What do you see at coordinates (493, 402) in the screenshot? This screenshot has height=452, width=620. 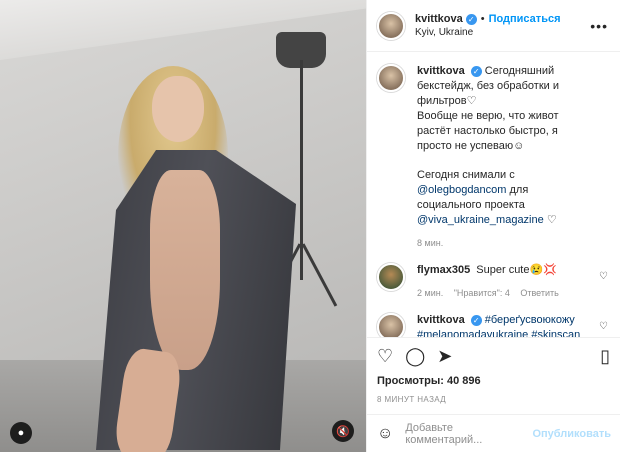 I see `posted-ago: 8 МИНУТ НАЗАД` at bounding box center [493, 402].